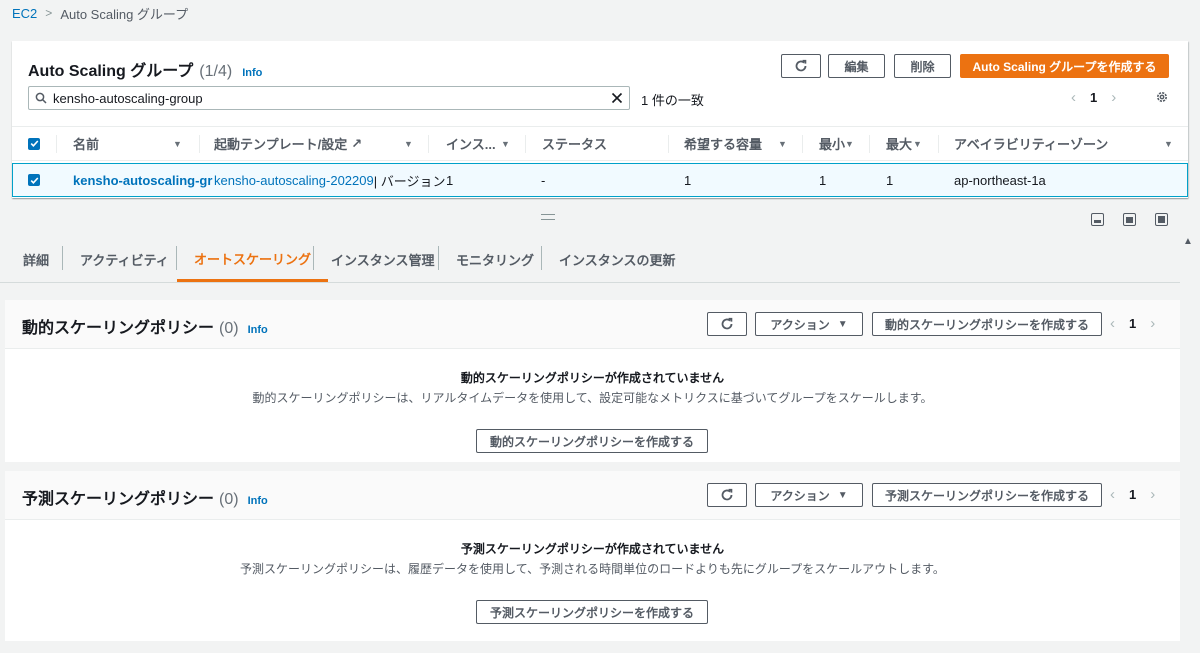  What do you see at coordinates (258, 501) in the screenshot?
I see `predictive-info-link: Info` at bounding box center [258, 501].